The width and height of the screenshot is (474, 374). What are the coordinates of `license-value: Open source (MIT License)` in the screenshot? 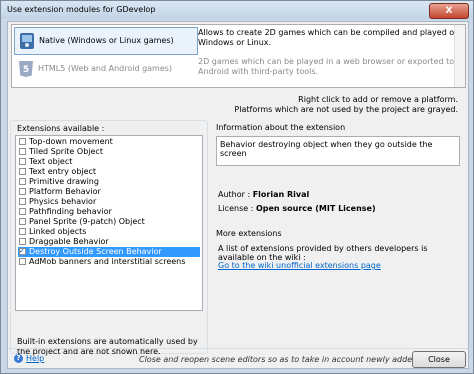 It's located at (315, 208).